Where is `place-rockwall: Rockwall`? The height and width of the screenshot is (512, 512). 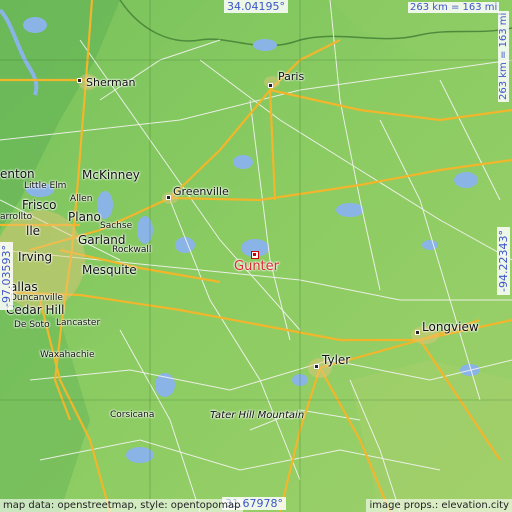
place-rockwall: Rockwall is located at coordinates (132, 250).